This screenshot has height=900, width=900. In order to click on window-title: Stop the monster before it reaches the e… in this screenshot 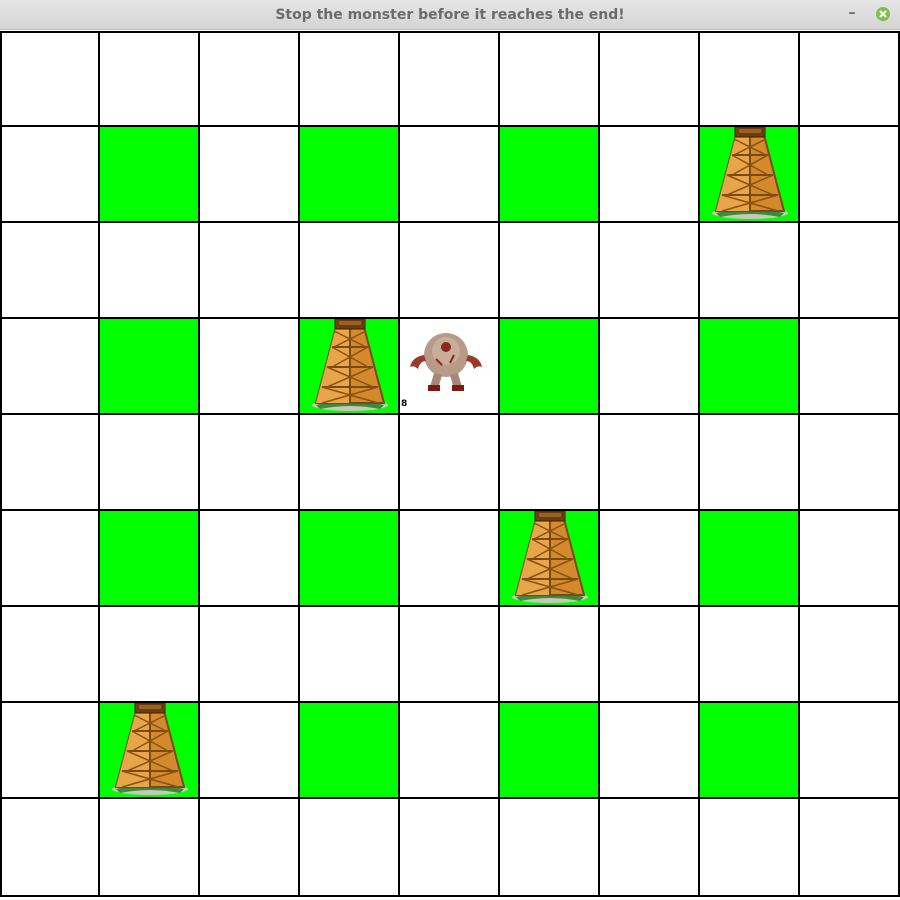, I will do `click(450, 15)`.